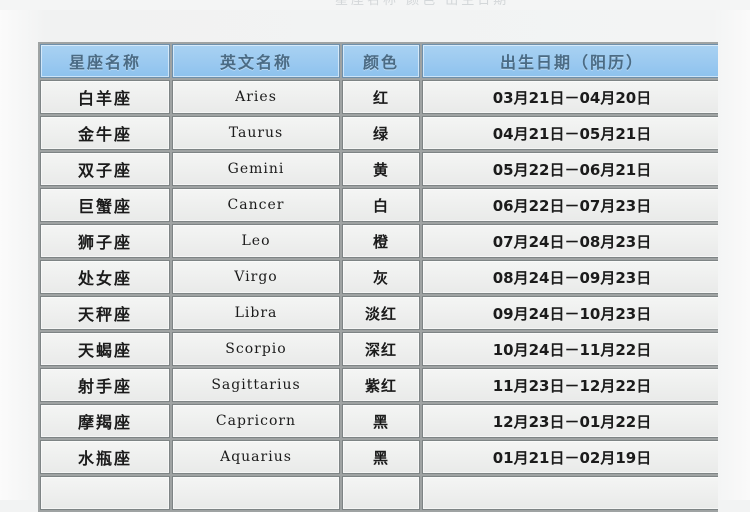 The width and height of the screenshot is (750, 512). I want to click on cell-name: 射手座, so click(105, 385).